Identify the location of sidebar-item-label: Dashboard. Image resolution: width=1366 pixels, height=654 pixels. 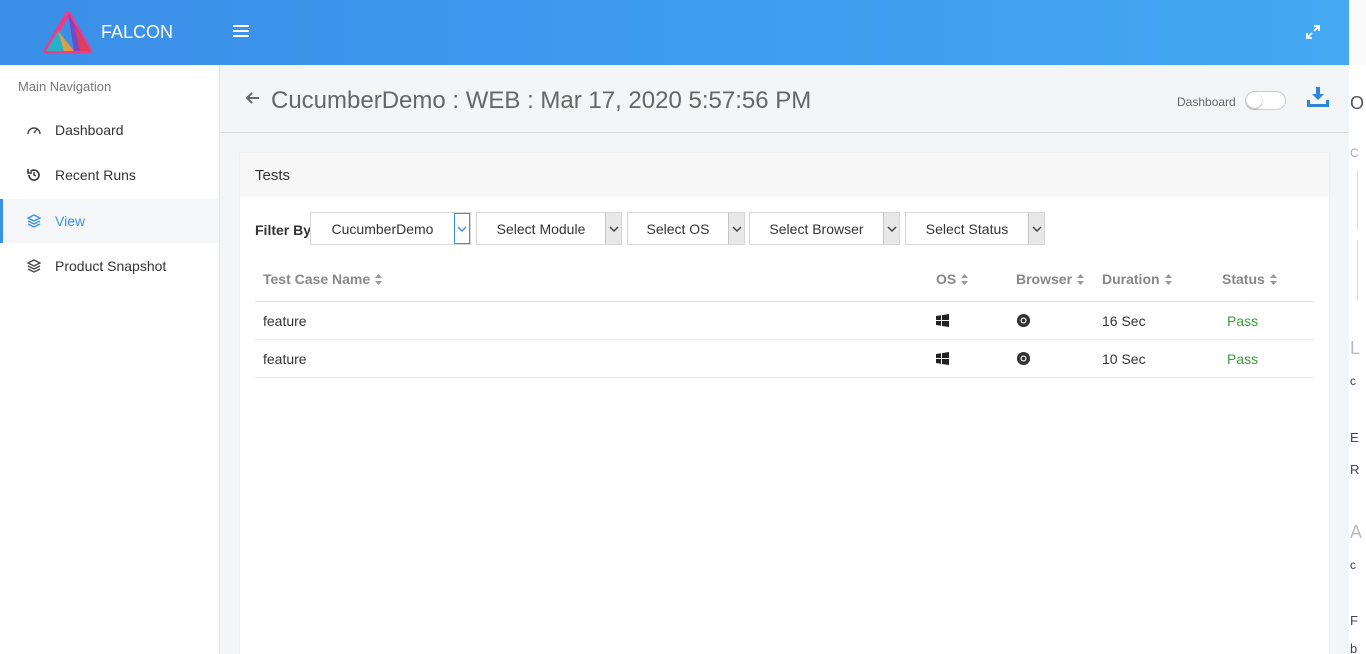
(89, 130).